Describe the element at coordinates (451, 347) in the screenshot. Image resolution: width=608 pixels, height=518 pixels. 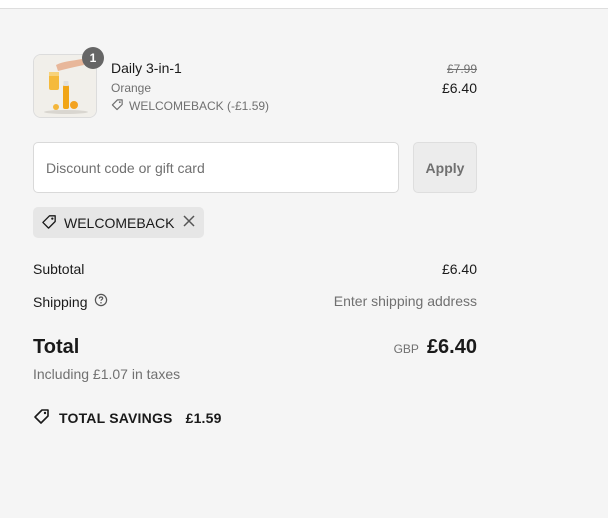
I see `total-value: £6.40` at that location.